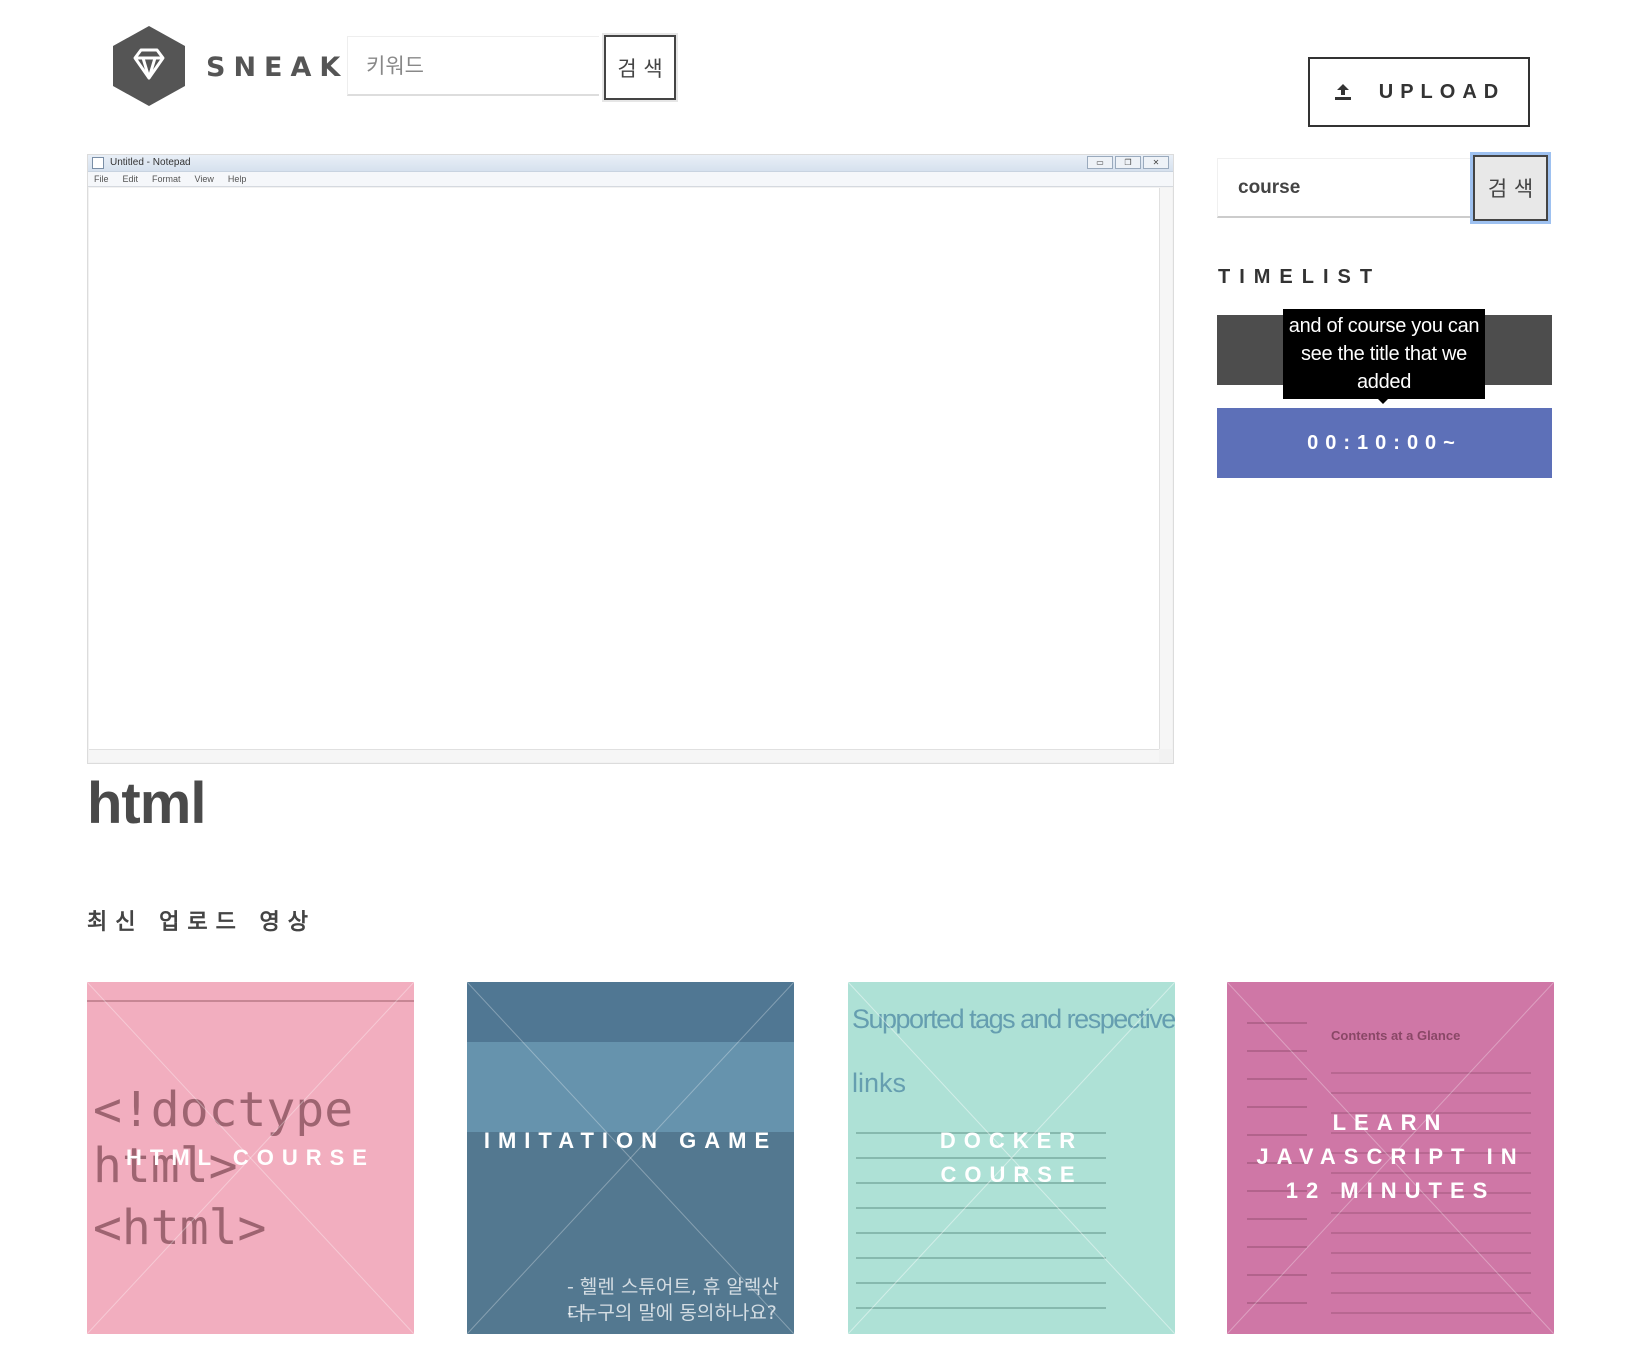 The height and width of the screenshot is (1370, 1632). I want to click on notepad-menu-help: Help, so click(237, 179).